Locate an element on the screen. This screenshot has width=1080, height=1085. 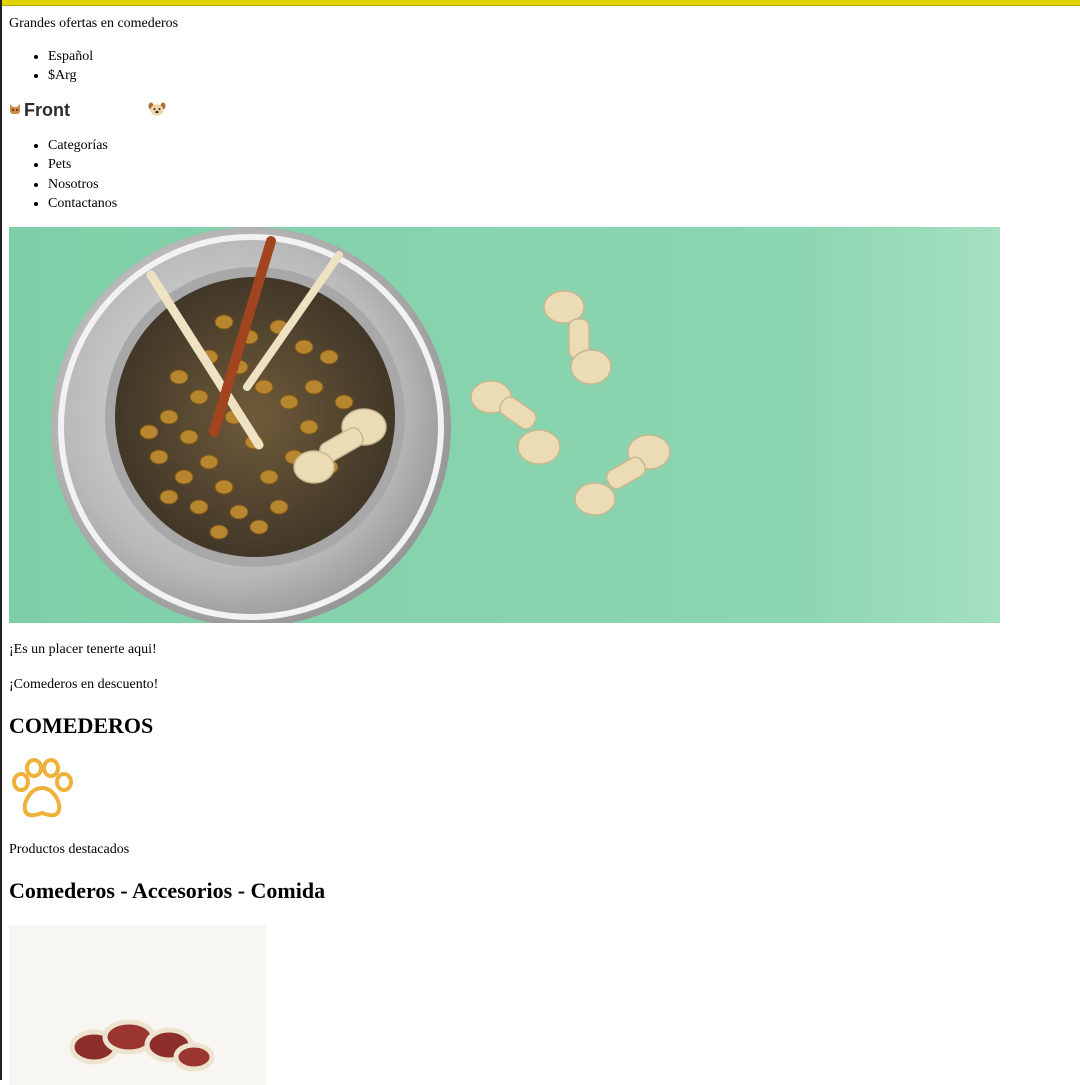
brand-name: Front is located at coordinates (47, 110).